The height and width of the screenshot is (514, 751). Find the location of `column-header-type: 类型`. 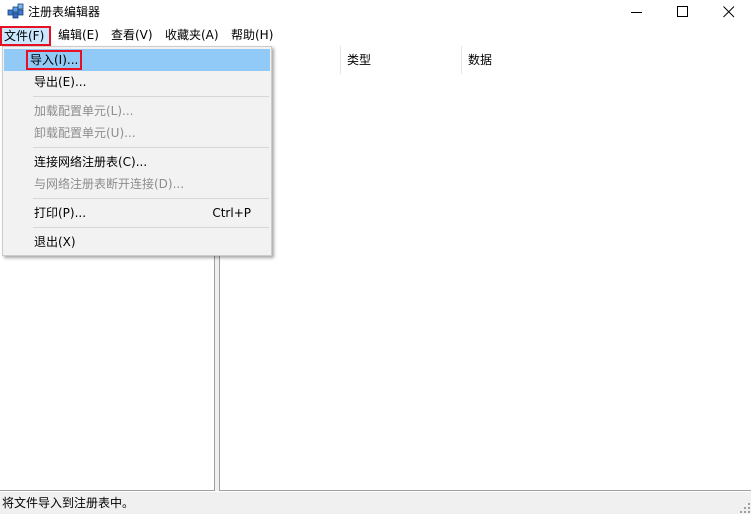

column-header-type: 类型 is located at coordinates (401, 60).